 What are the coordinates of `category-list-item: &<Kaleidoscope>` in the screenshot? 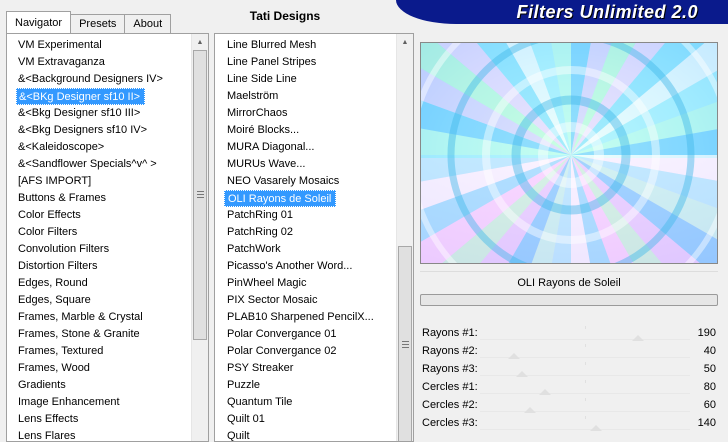 It's located at (85, 147).